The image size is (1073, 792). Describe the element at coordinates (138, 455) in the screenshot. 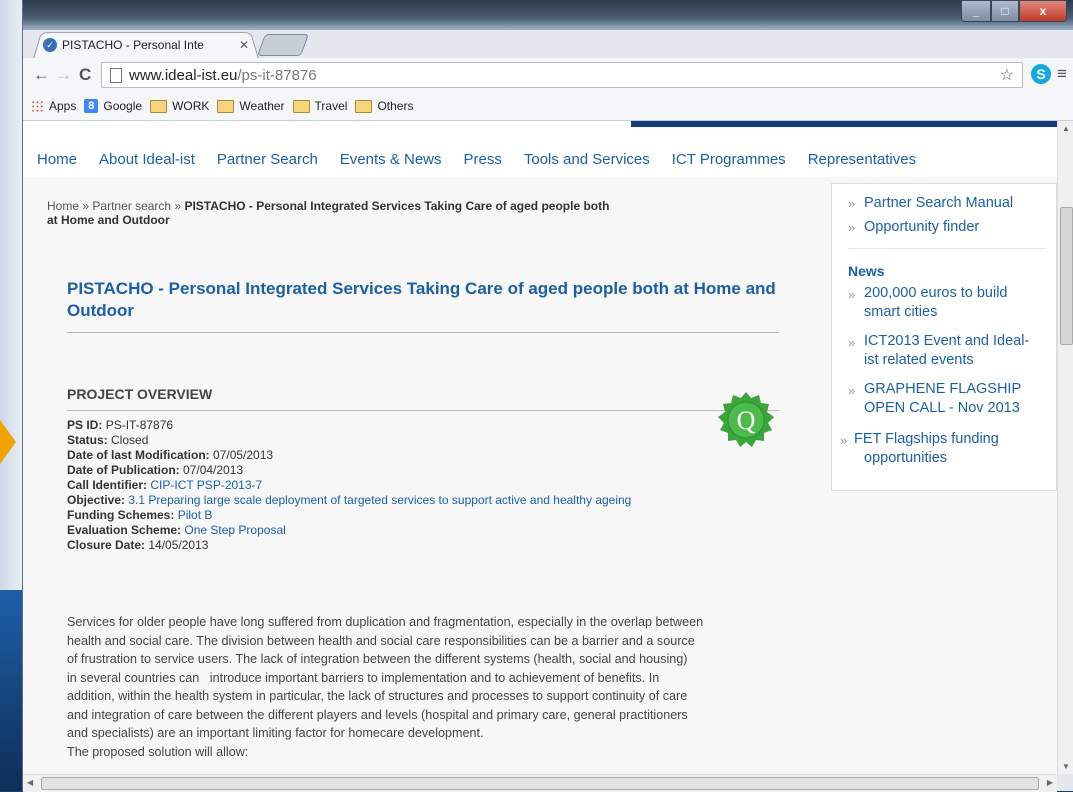

I see `field-label: Date of last Modification:` at that location.